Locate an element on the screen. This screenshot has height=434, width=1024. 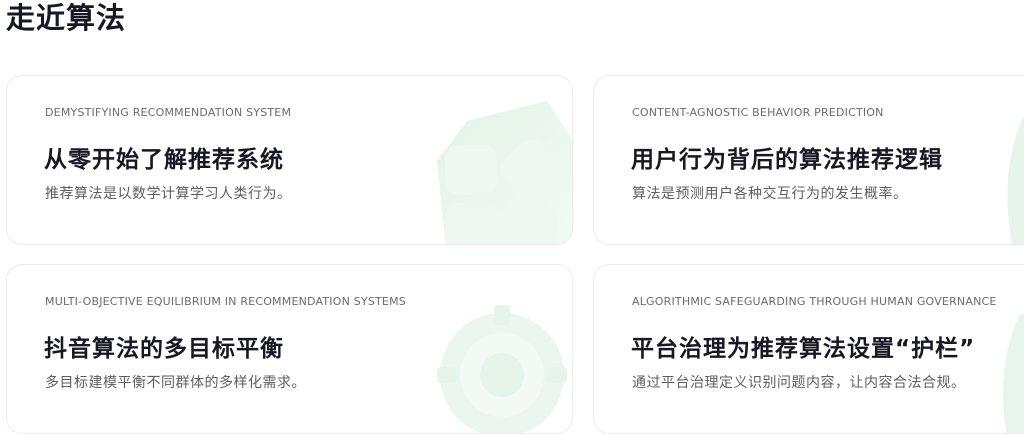
card-description: 通过平台治理定义识别问题内容，让内容合法合规。 is located at coordinates (799, 383).